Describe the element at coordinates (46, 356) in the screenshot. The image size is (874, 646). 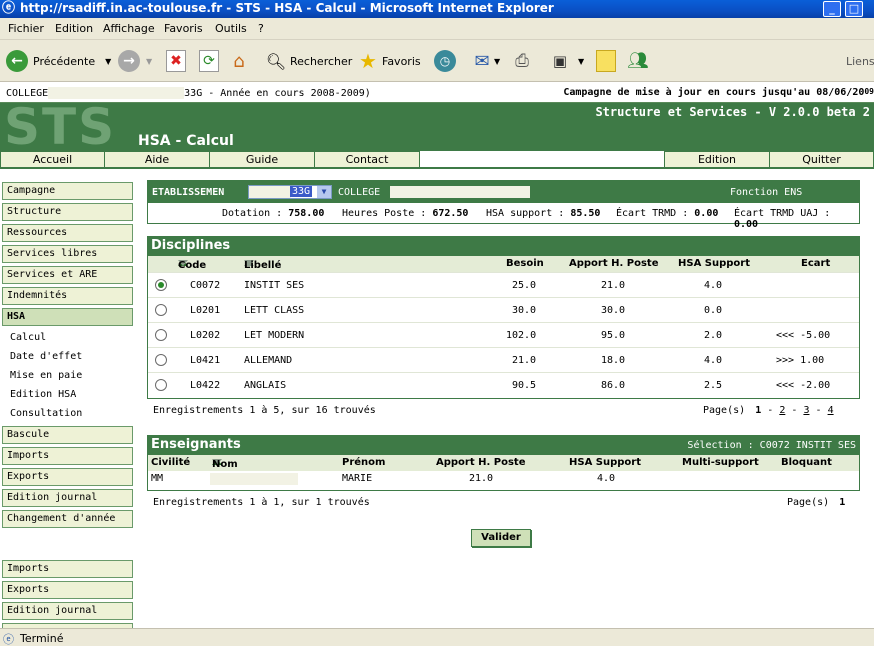
I see `sidebar-sub-date-effet: Date d'effet` at that location.